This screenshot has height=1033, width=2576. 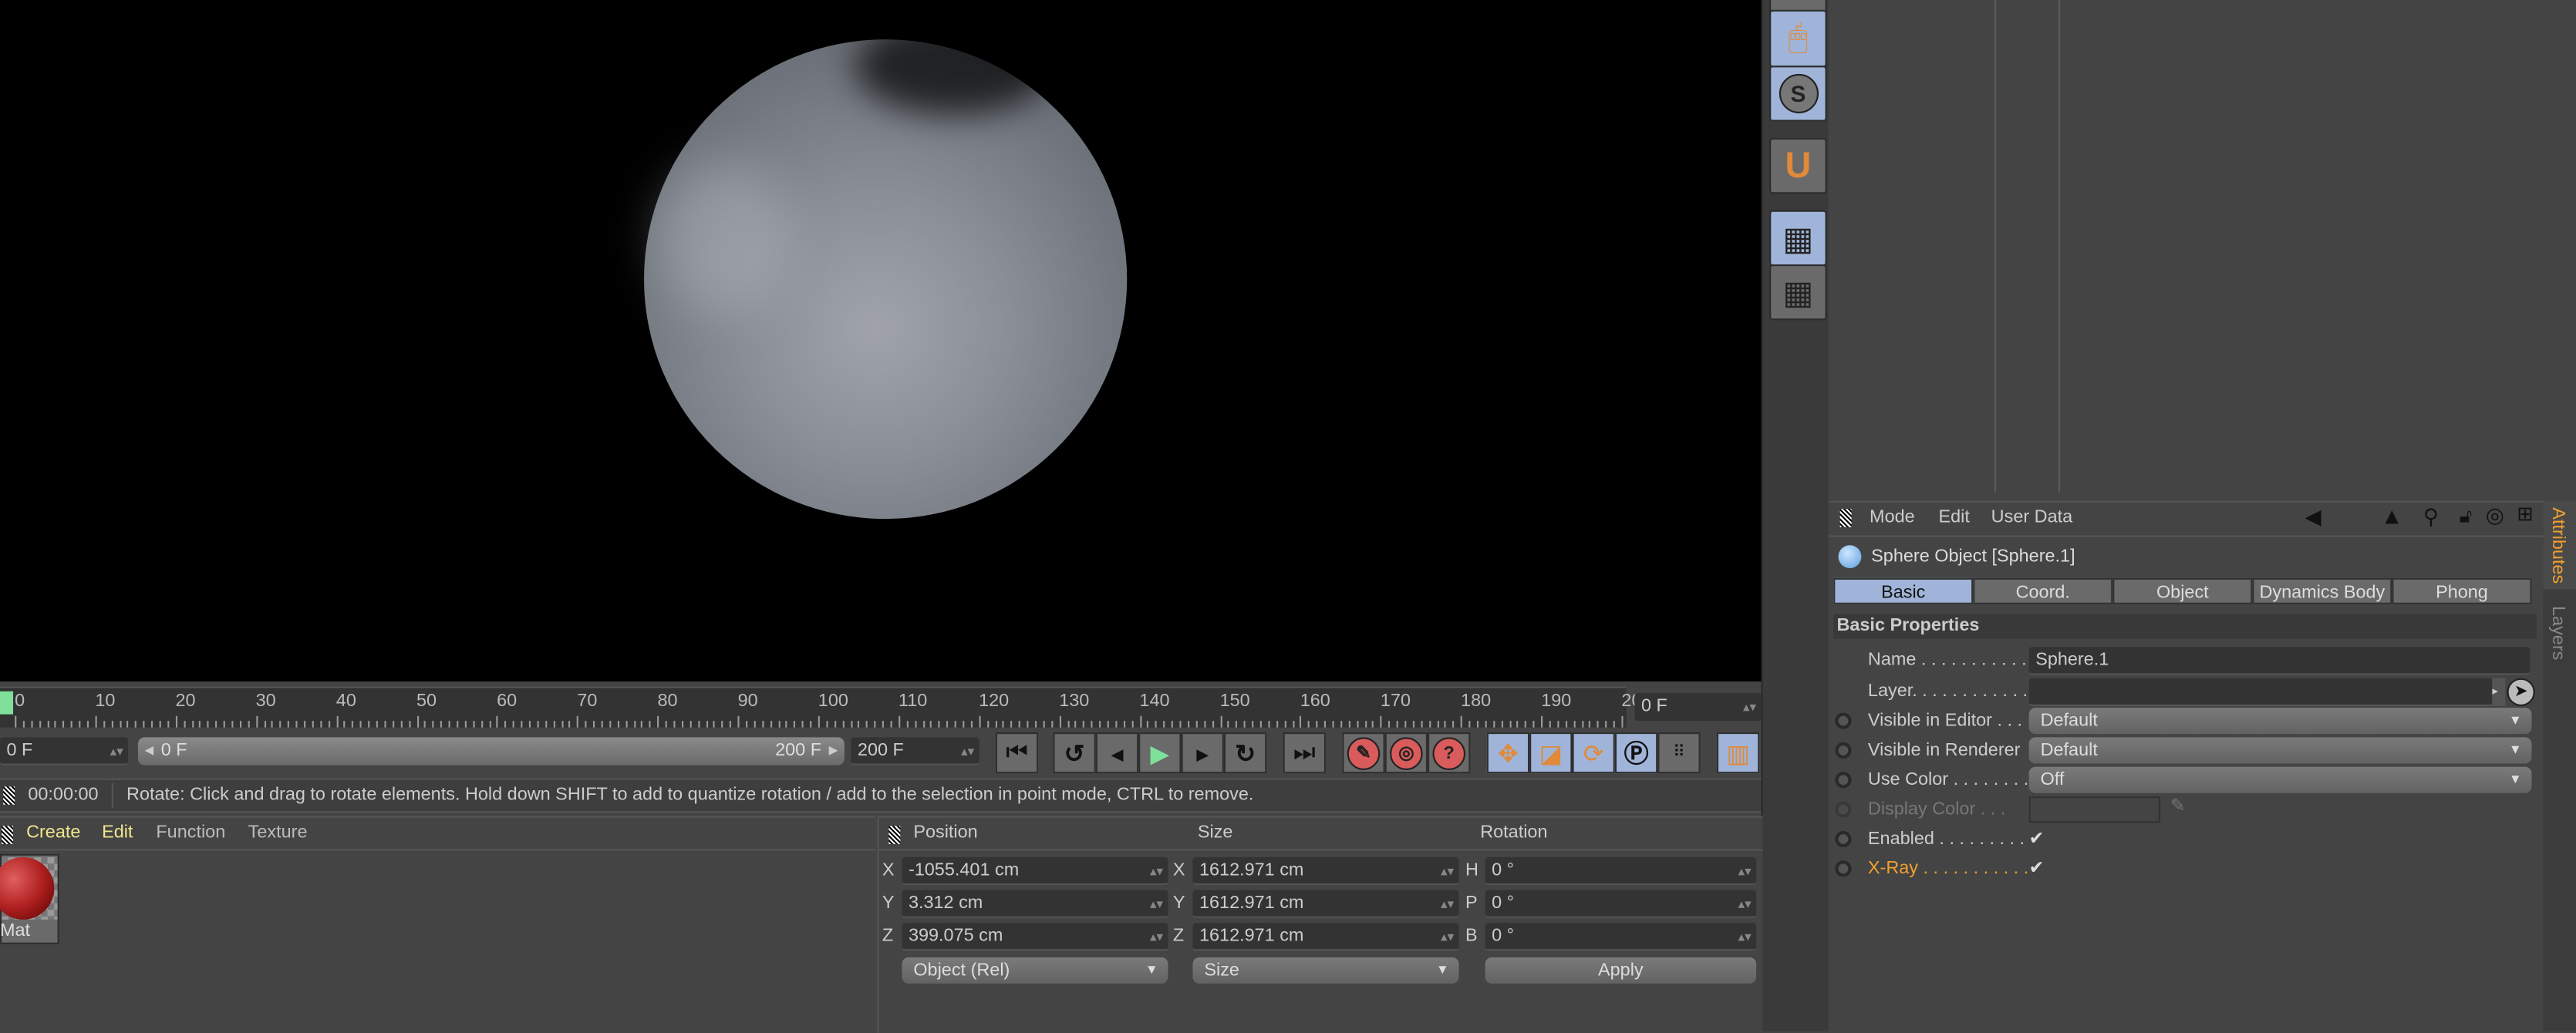 What do you see at coordinates (2431, 517) in the screenshot?
I see `search-icon: ⚲` at bounding box center [2431, 517].